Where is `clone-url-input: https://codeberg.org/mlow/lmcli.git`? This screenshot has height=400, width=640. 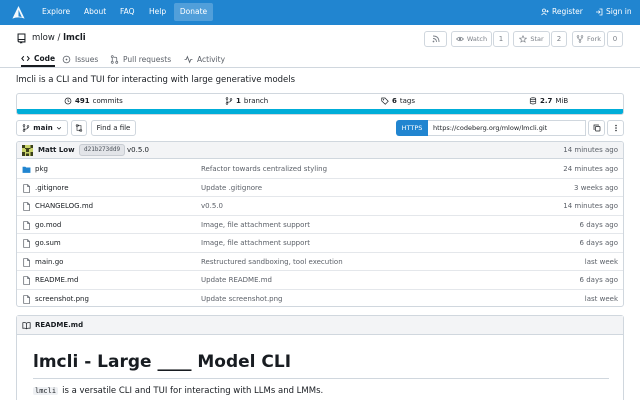
clone-url-input: https://codeberg.org/mlow/lmcli.git is located at coordinates (507, 128).